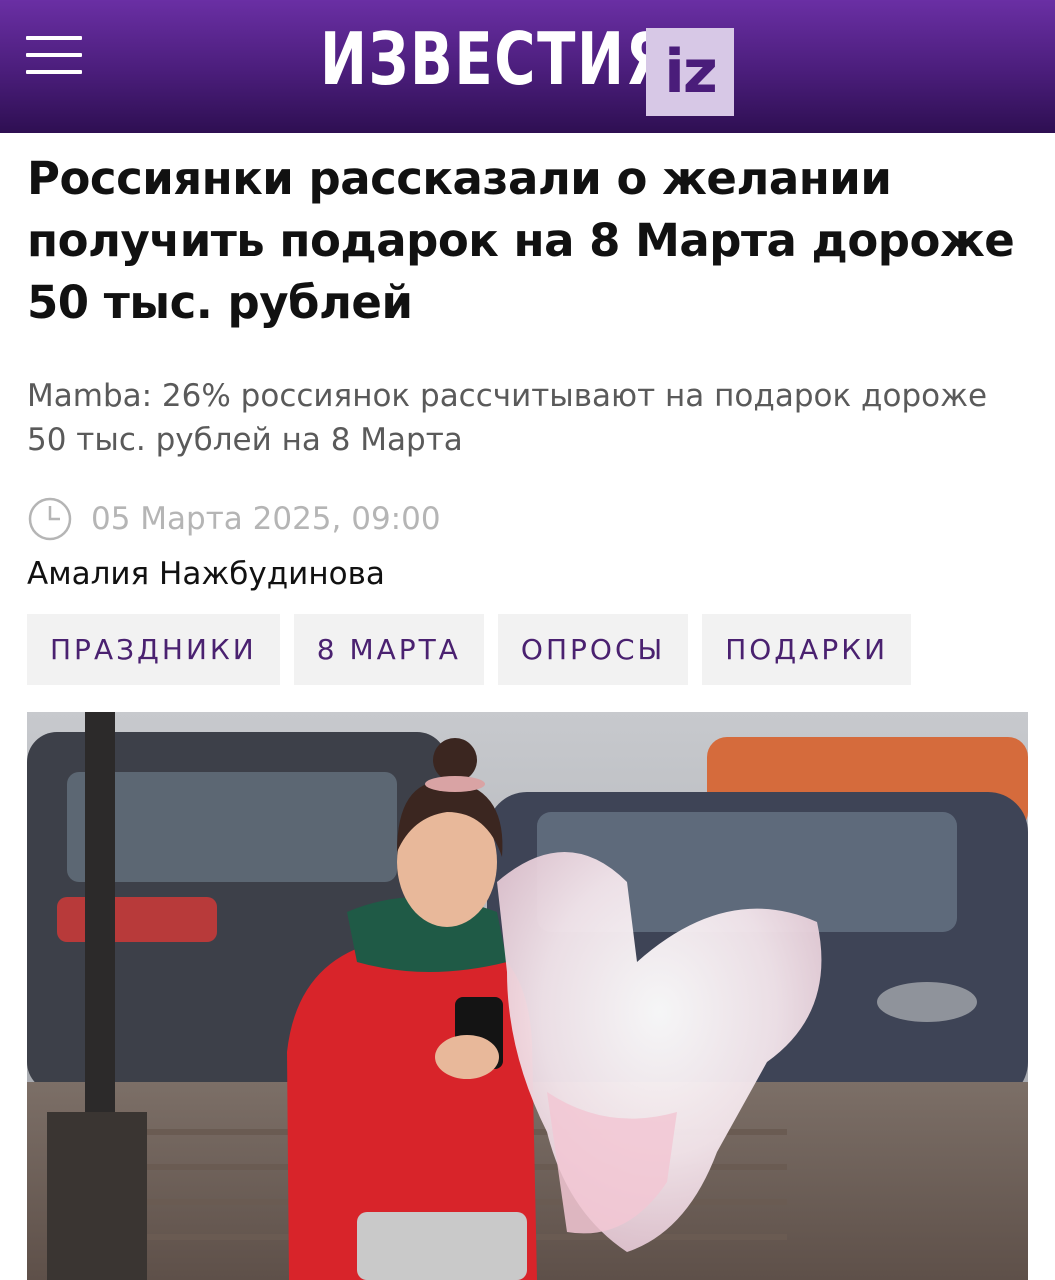 This screenshot has height=1280, width=1055. Describe the element at coordinates (153, 649) in the screenshot. I see `tag-holidays: ПРАЗДНИКИ` at that location.